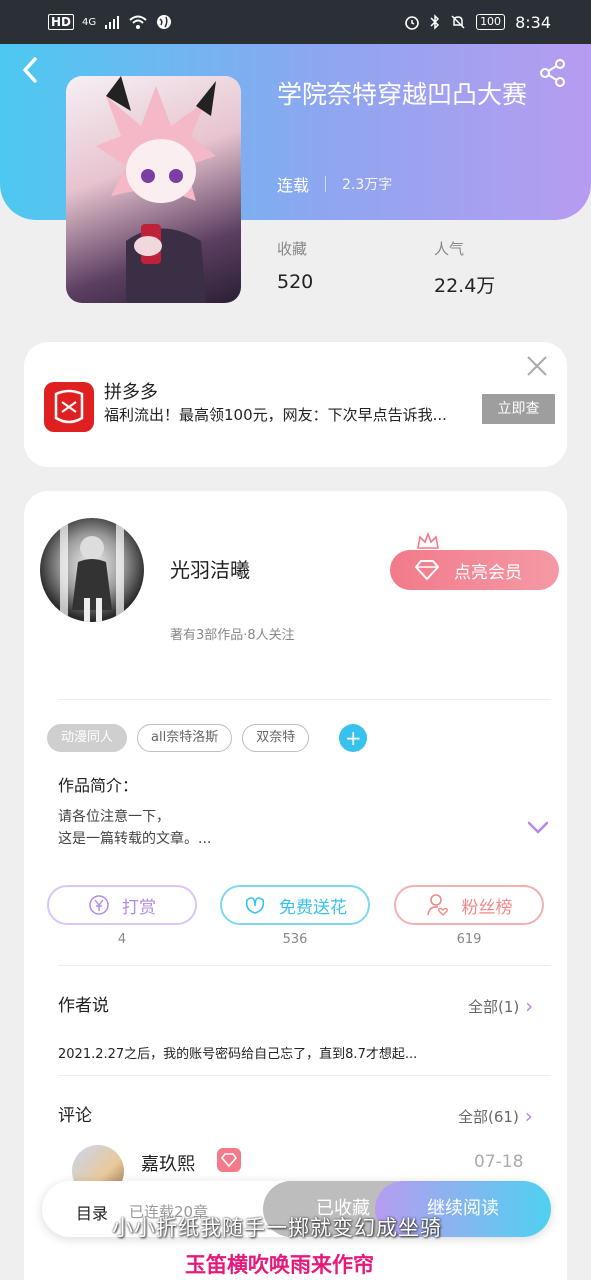  Describe the element at coordinates (334, 184) in the screenshot. I see `book-status-row: 连载 2.3万字` at that location.